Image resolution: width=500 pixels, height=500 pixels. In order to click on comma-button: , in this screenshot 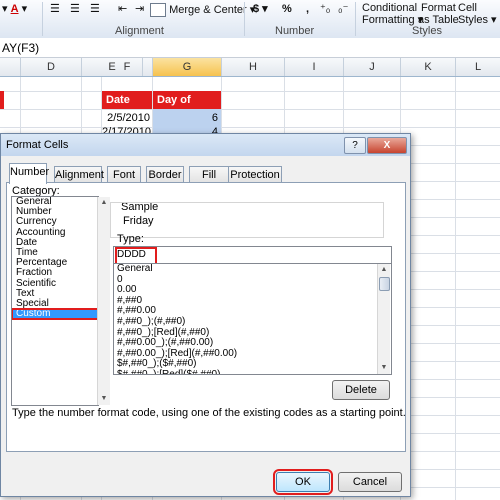, I will do `click(307, 9)`.